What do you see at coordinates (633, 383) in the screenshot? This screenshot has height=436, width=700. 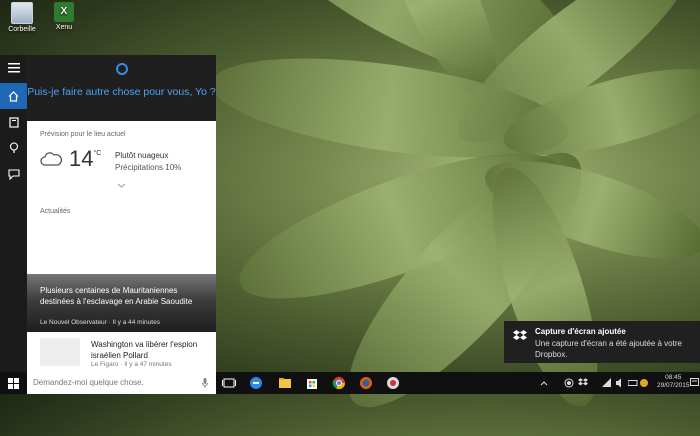 I see `battery-icon` at bounding box center [633, 383].